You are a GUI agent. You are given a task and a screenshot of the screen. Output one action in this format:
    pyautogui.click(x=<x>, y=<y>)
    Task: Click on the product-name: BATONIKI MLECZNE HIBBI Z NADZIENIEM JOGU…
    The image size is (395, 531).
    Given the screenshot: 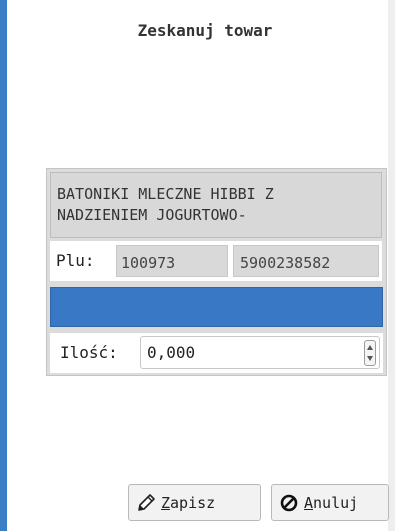 What is the action you would take?
    pyautogui.click(x=216, y=205)
    